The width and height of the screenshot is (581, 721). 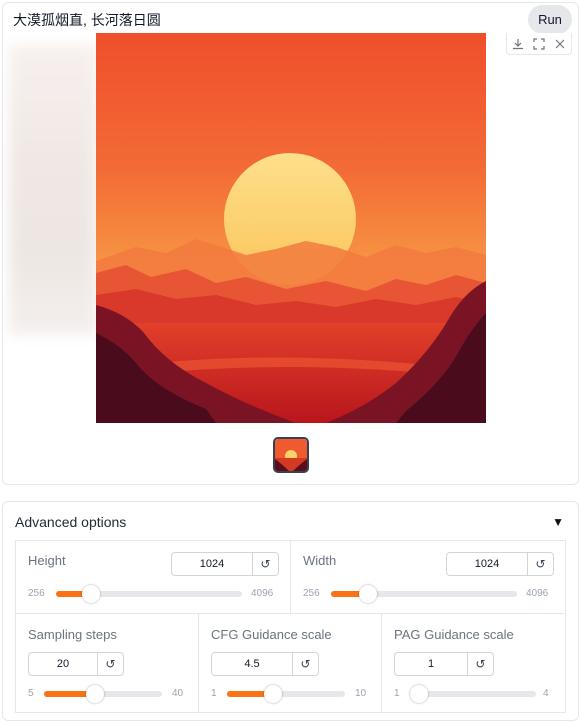 What do you see at coordinates (252, 664) in the screenshot?
I see `cfg-scale-value: 4.5` at bounding box center [252, 664].